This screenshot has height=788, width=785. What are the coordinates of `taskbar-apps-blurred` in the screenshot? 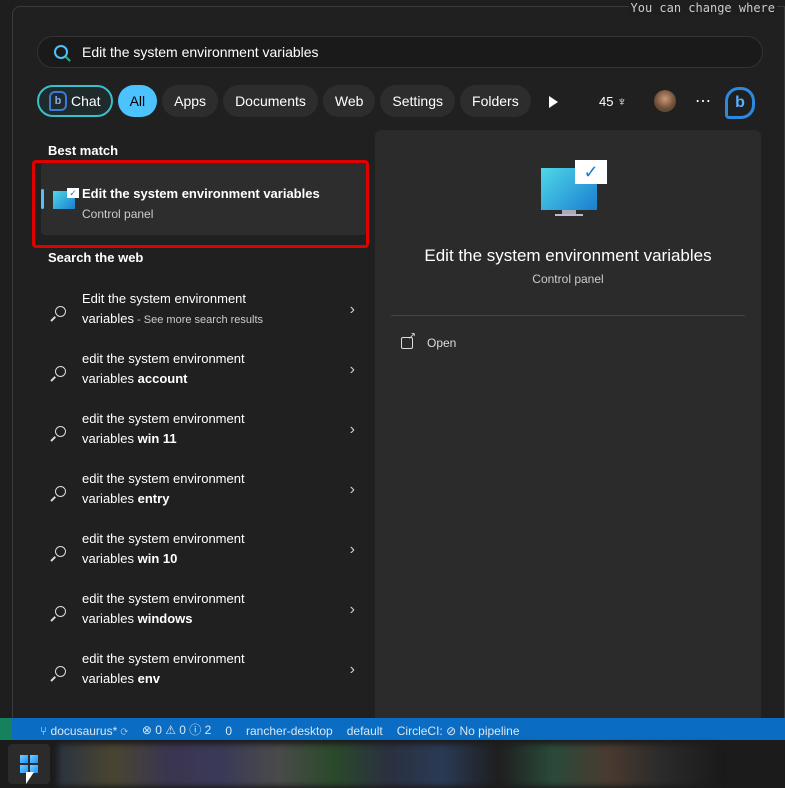 It's located at (388, 765).